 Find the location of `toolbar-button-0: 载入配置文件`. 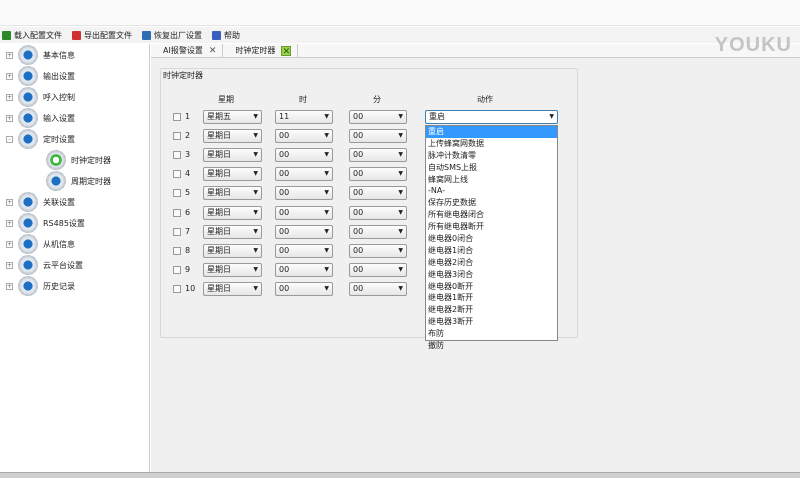

toolbar-button-0: 载入配置文件 is located at coordinates (32, 35).